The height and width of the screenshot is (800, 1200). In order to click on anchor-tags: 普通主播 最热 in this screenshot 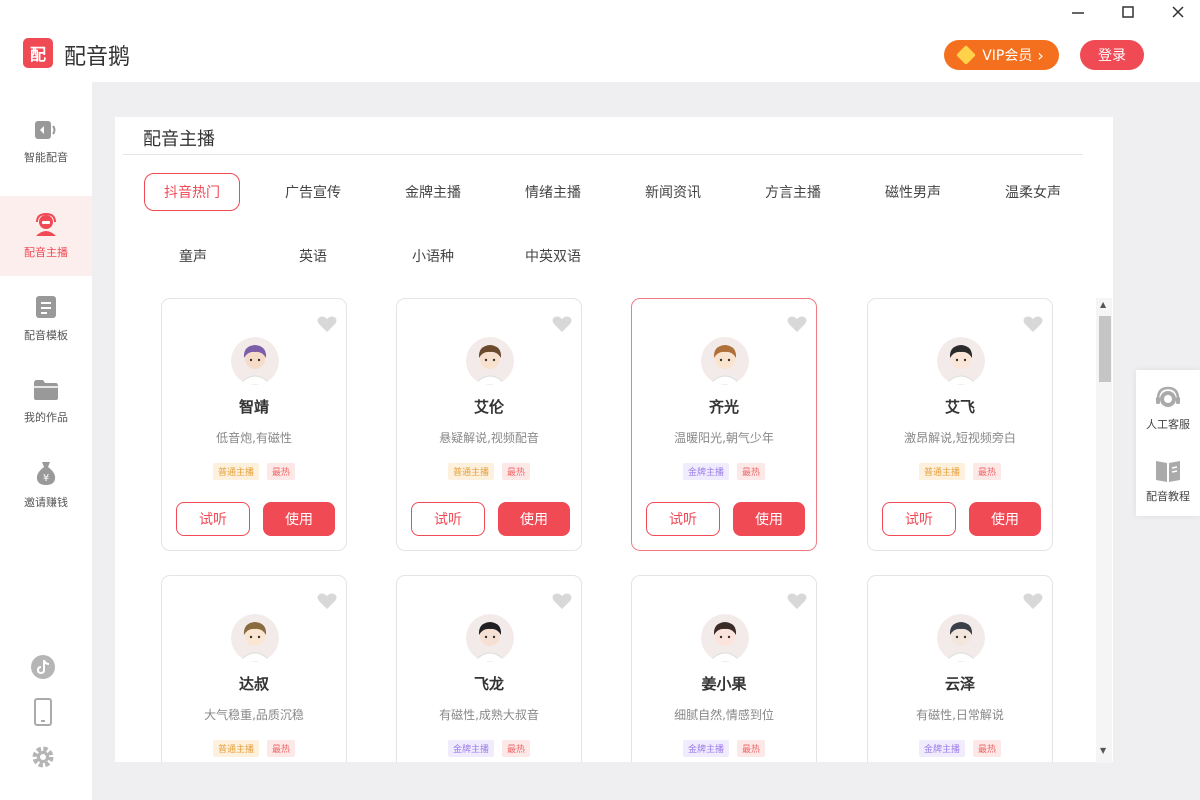, I will do `click(254, 748)`.